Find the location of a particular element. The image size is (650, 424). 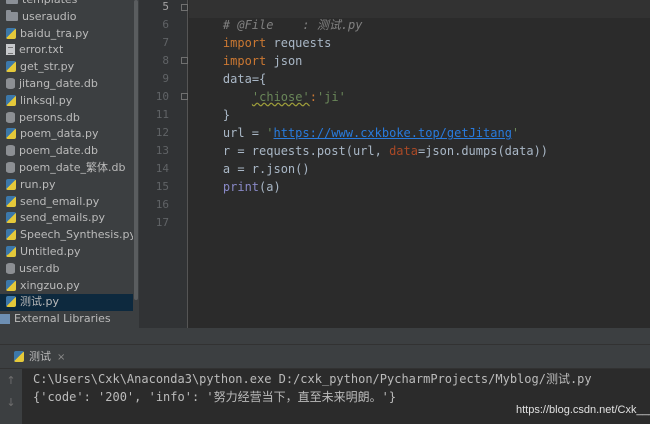

tree-item: run.py is located at coordinates (69, 185).